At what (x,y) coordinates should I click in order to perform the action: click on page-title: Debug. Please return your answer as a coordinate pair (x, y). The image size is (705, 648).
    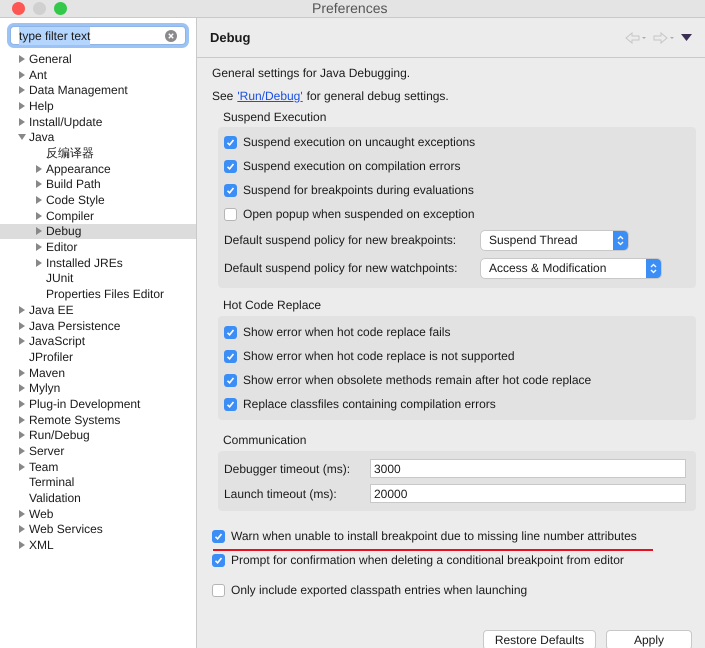
    Looking at the image, I should click on (230, 37).